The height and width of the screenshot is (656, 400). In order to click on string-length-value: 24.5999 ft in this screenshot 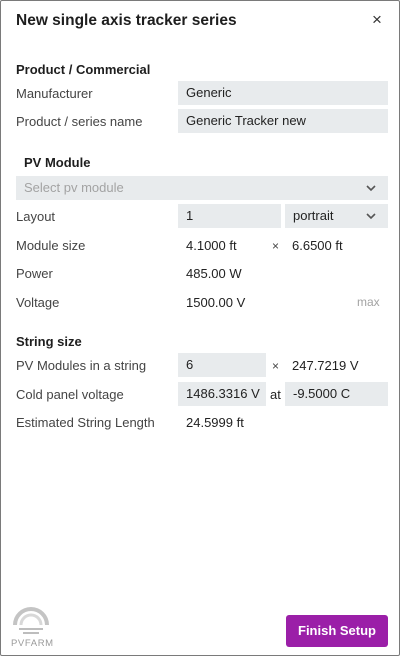, I will do `click(215, 422)`.